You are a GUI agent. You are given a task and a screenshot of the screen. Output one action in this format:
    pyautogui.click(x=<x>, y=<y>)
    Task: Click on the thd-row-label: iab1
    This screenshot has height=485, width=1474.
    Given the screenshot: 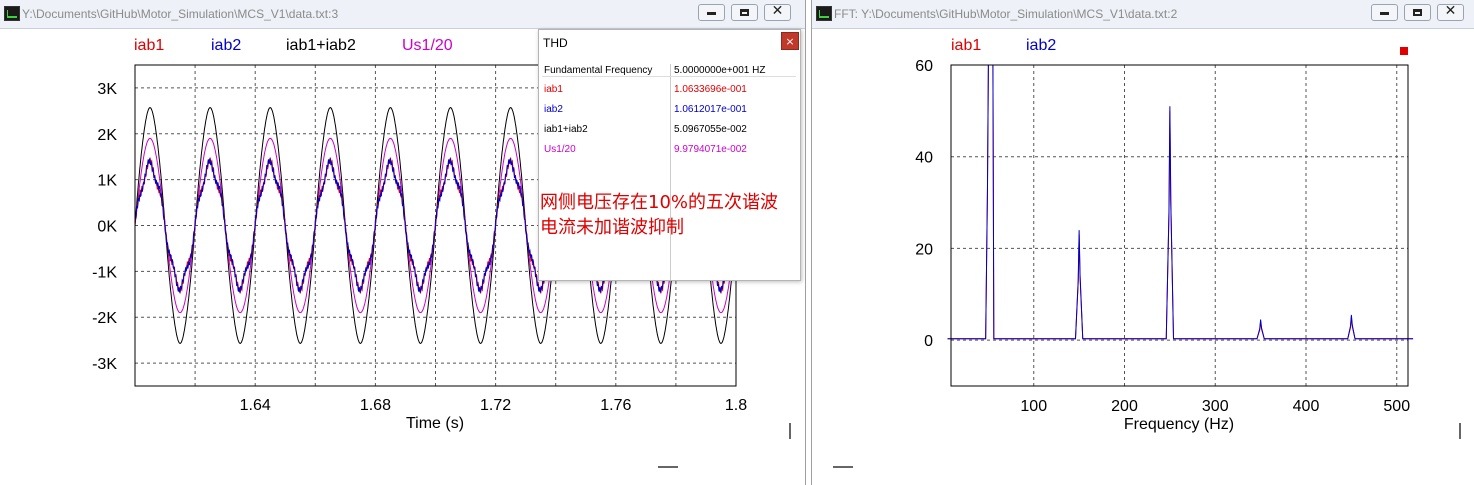 What is the action you would take?
    pyautogui.click(x=553, y=89)
    